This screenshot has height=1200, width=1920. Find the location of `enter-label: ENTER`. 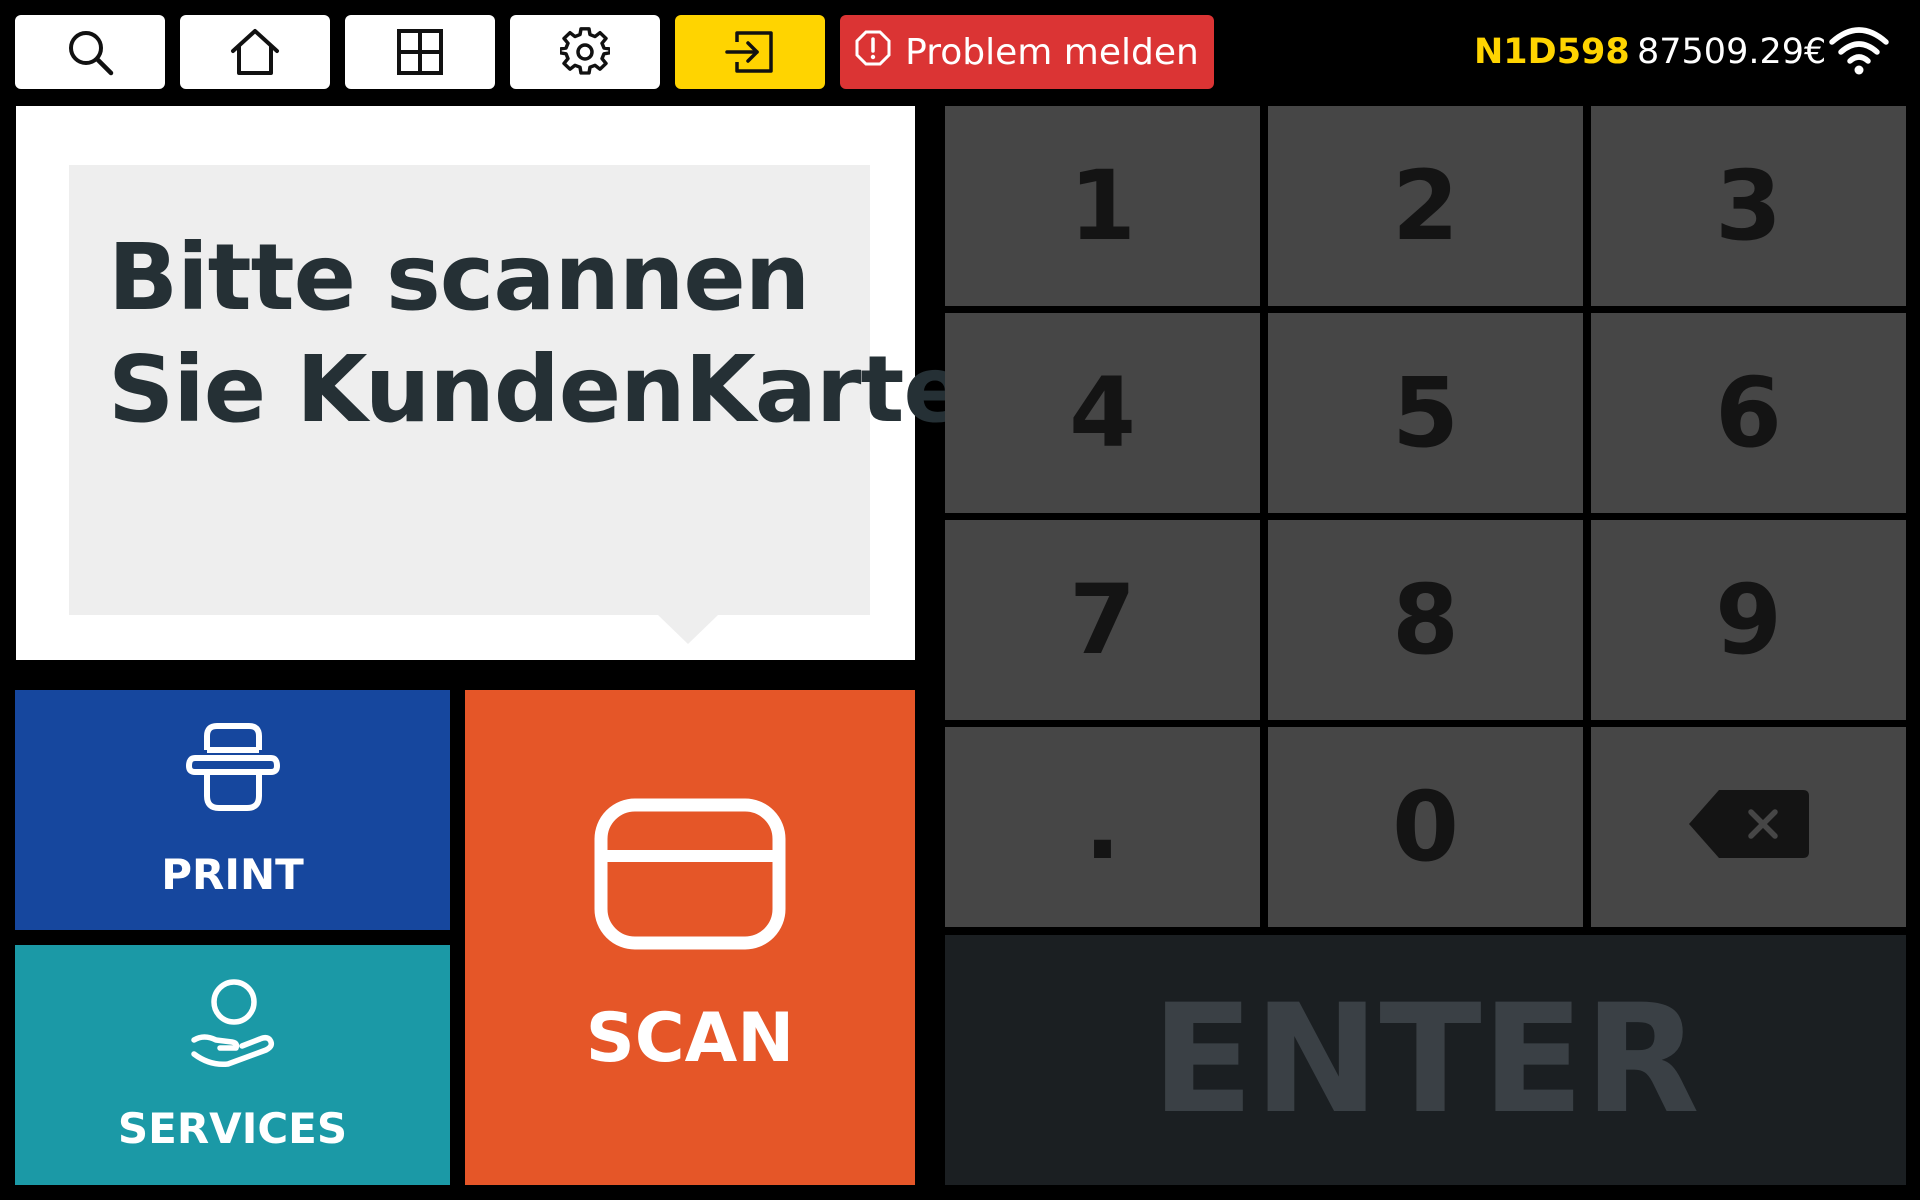

enter-label: ENTER is located at coordinates (1425, 1060).